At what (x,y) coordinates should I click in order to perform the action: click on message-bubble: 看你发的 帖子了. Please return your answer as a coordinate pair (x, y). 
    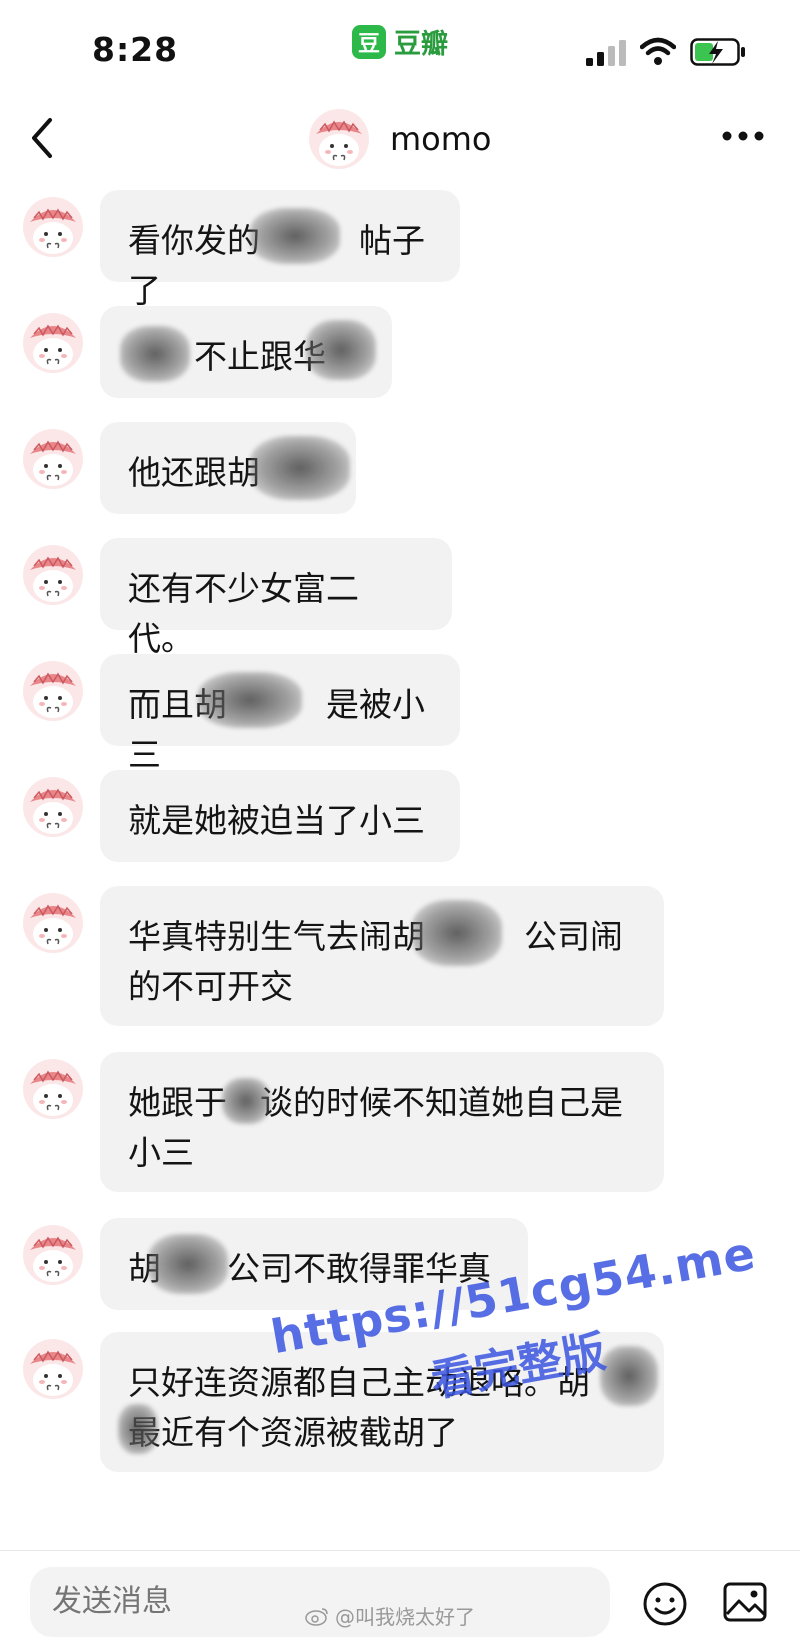
    Looking at the image, I should click on (280, 250).